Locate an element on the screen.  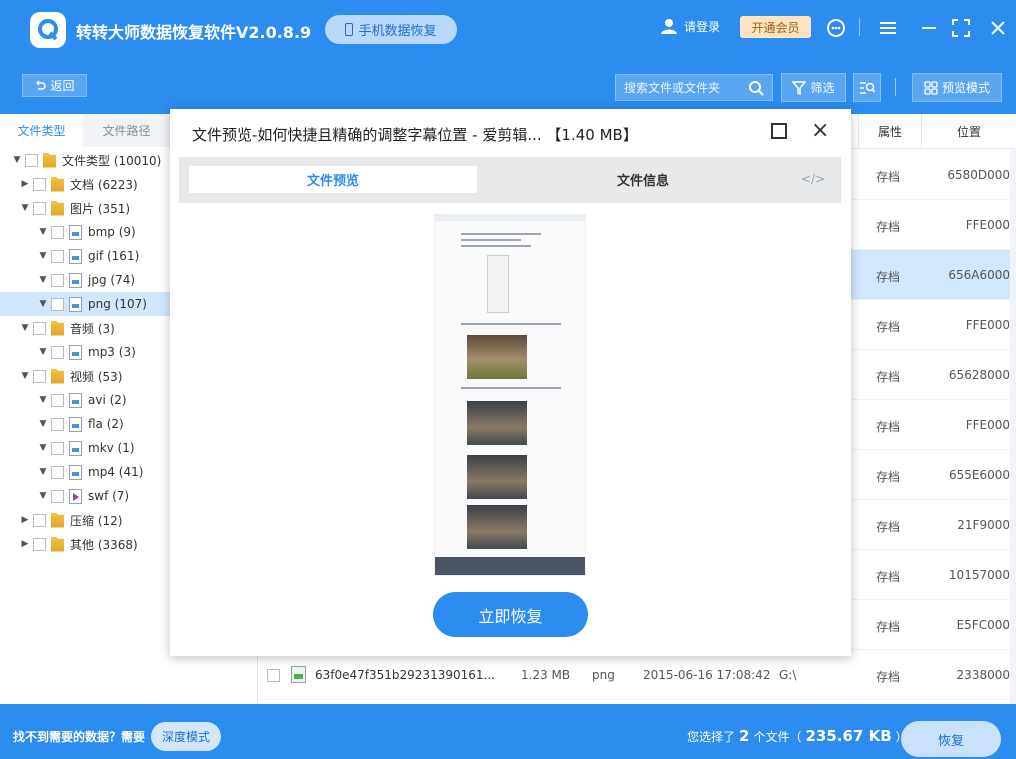
toolbar-separator is located at coordinates (895, 87).